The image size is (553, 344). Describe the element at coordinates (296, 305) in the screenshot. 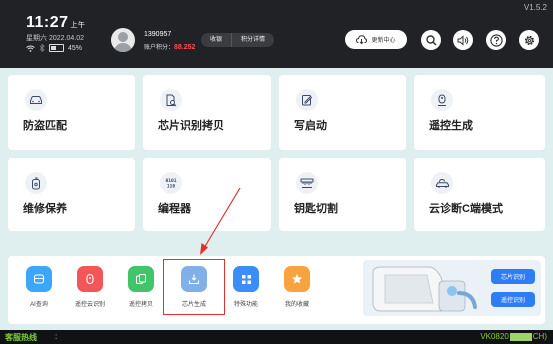

I see `quick-action-label: 我的收藏` at that location.